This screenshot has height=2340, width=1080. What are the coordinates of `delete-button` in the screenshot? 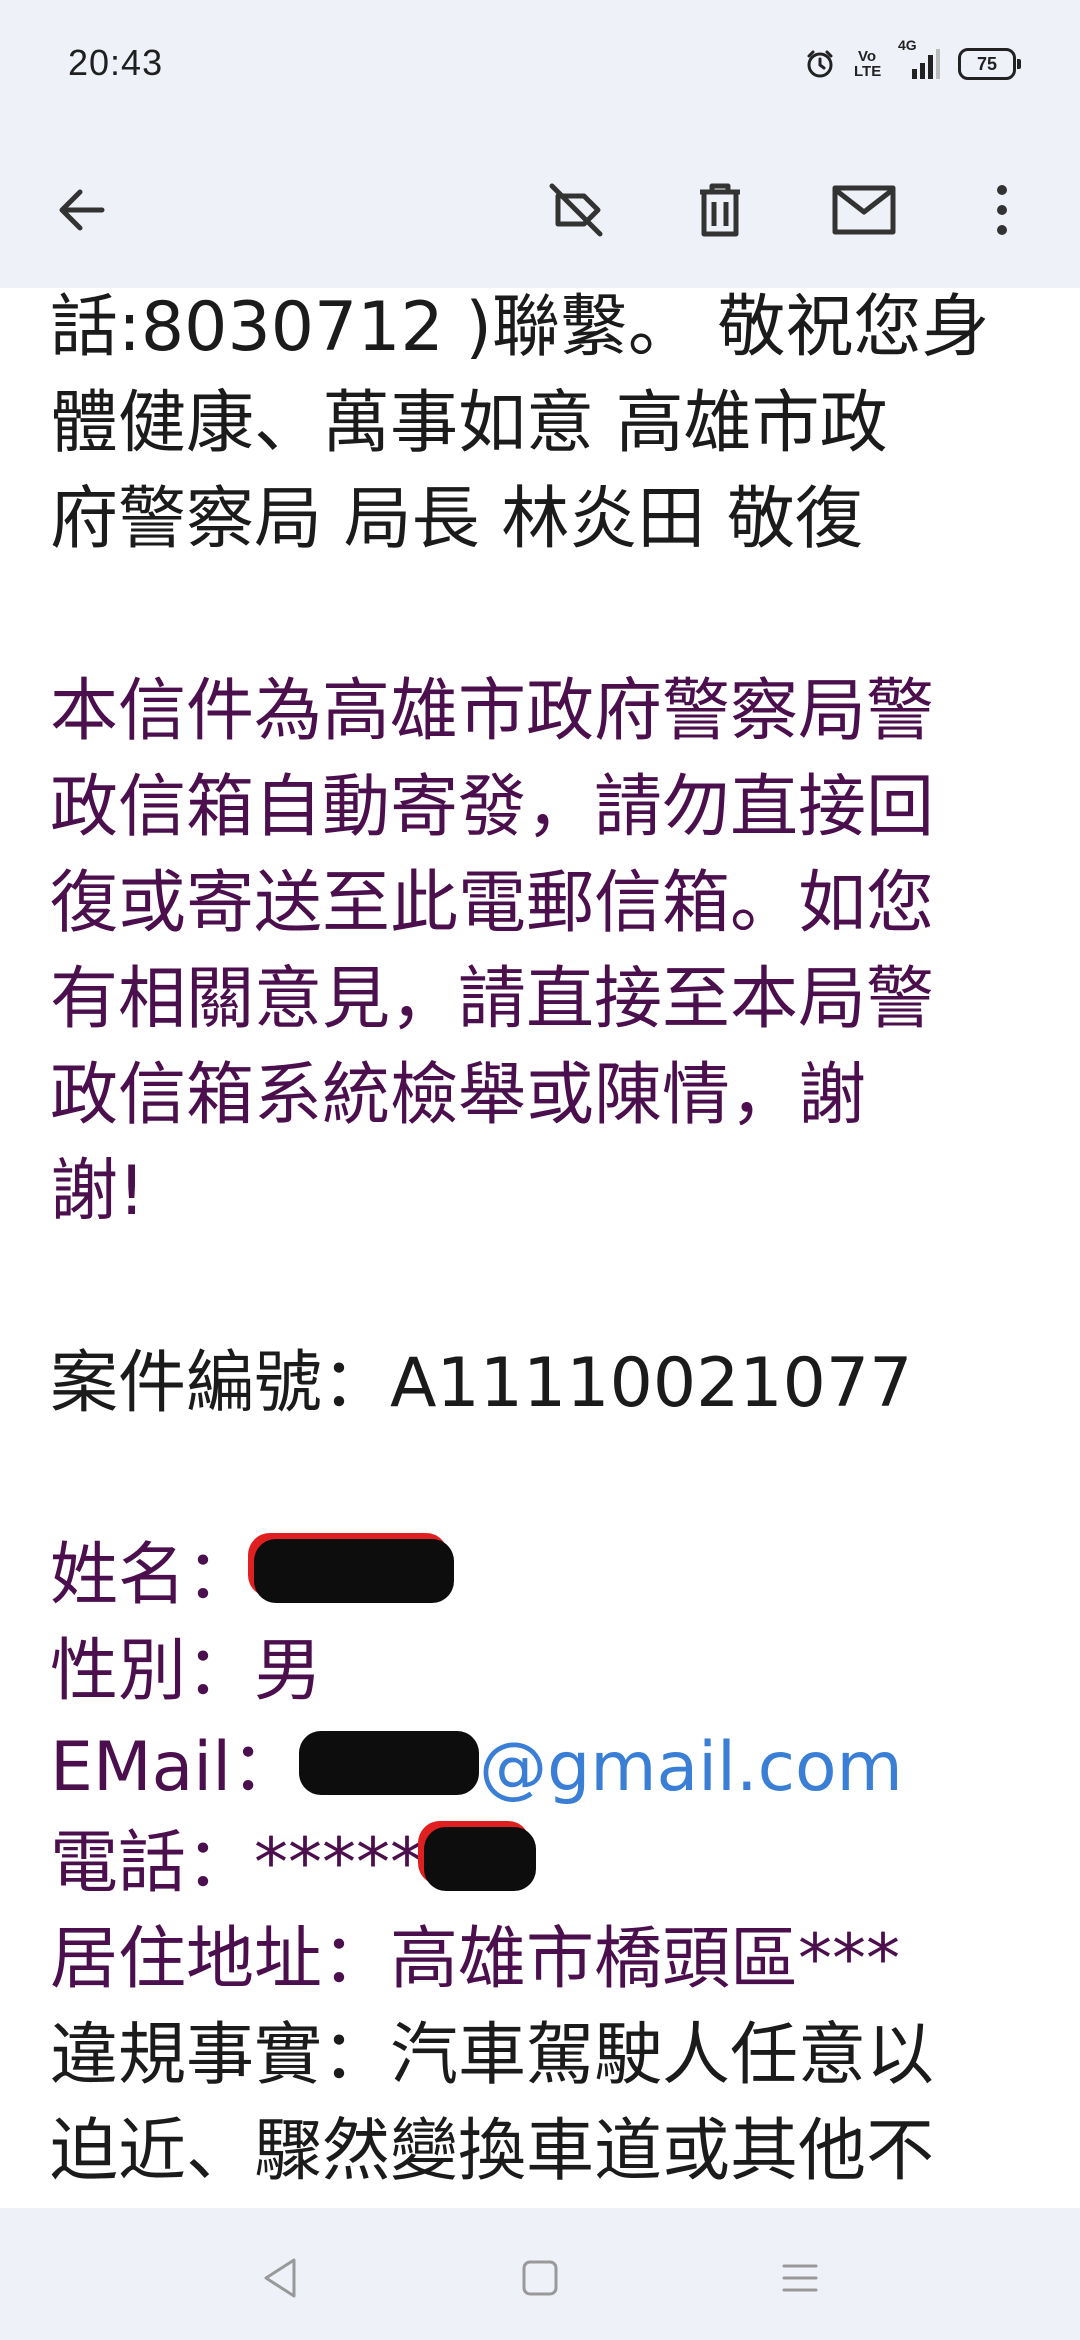 It's located at (720, 210).